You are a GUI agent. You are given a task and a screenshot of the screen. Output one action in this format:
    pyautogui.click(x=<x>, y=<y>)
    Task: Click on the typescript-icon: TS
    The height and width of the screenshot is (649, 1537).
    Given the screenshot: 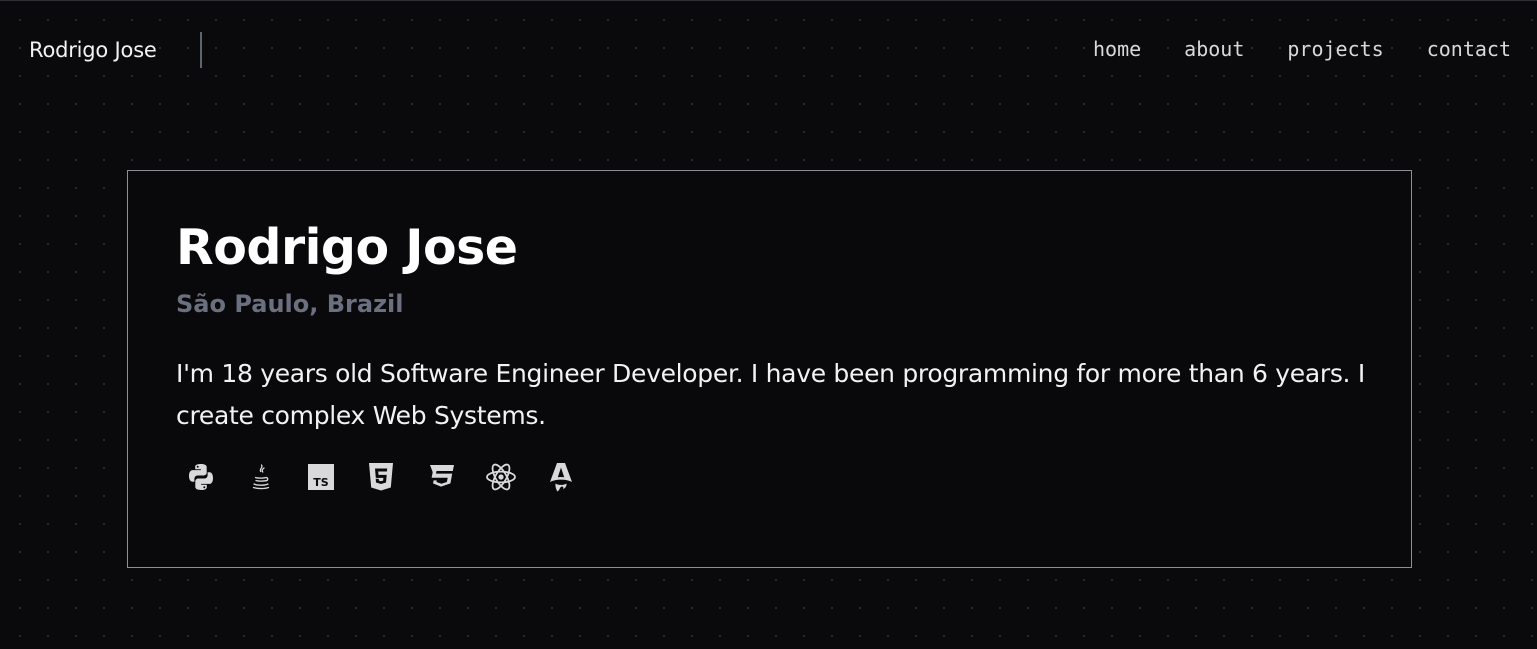 What is the action you would take?
    pyautogui.click(x=321, y=477)
    